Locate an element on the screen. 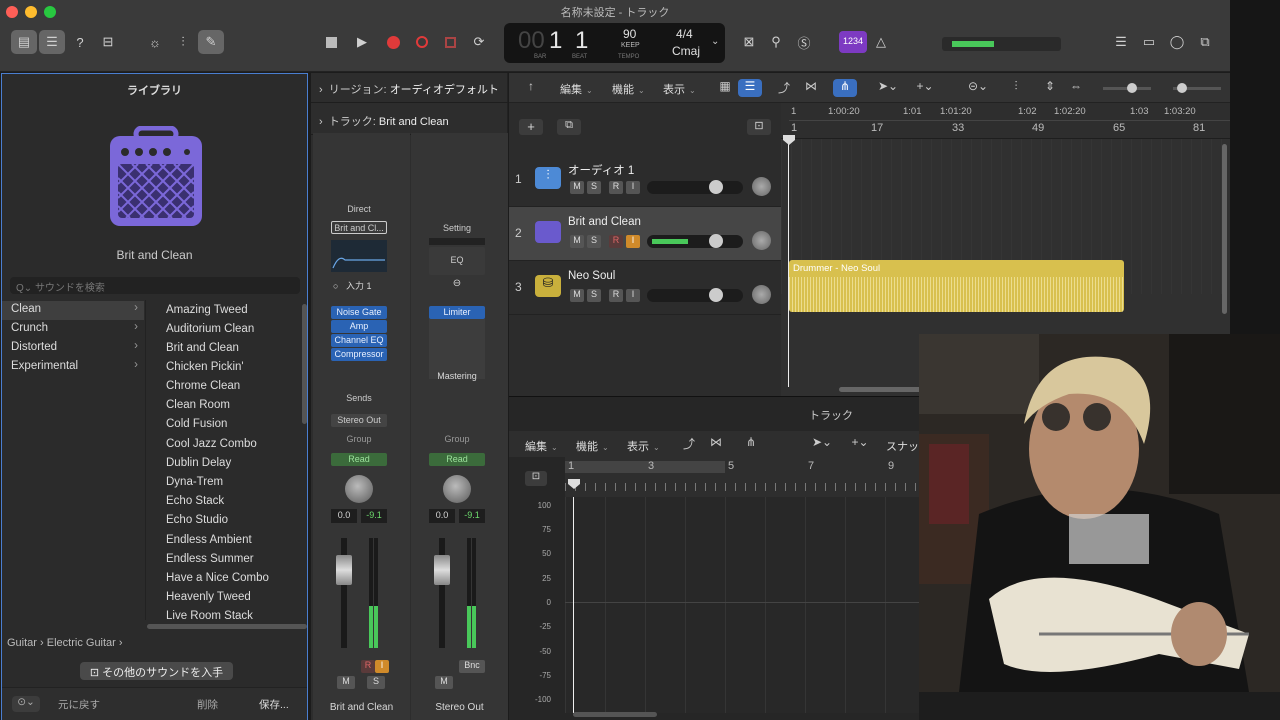  output-slot: Stereo Out is located at coordinates (359, 420).